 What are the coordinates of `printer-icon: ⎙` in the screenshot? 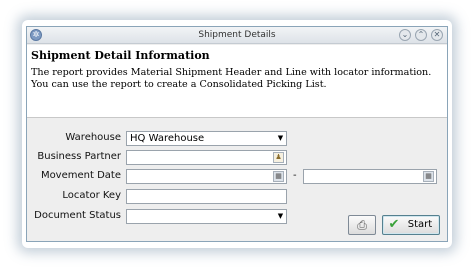 It's located at (362, 225).